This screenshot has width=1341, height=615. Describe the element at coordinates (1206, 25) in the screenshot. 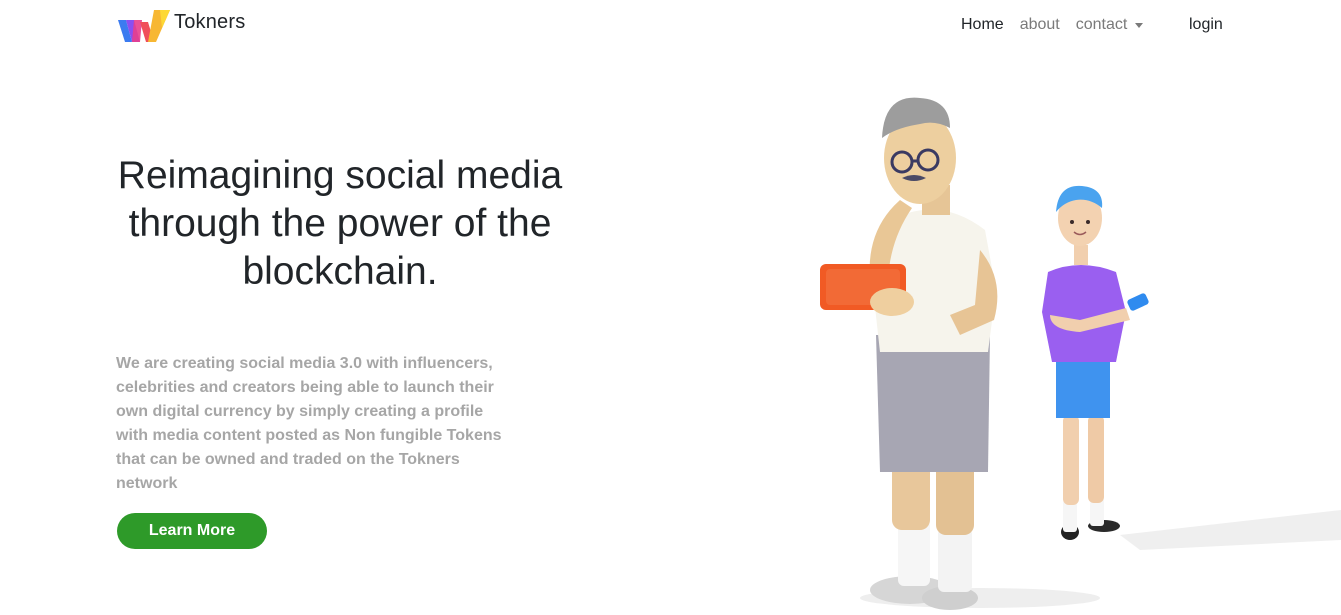

I see `login-link: login` at that location.